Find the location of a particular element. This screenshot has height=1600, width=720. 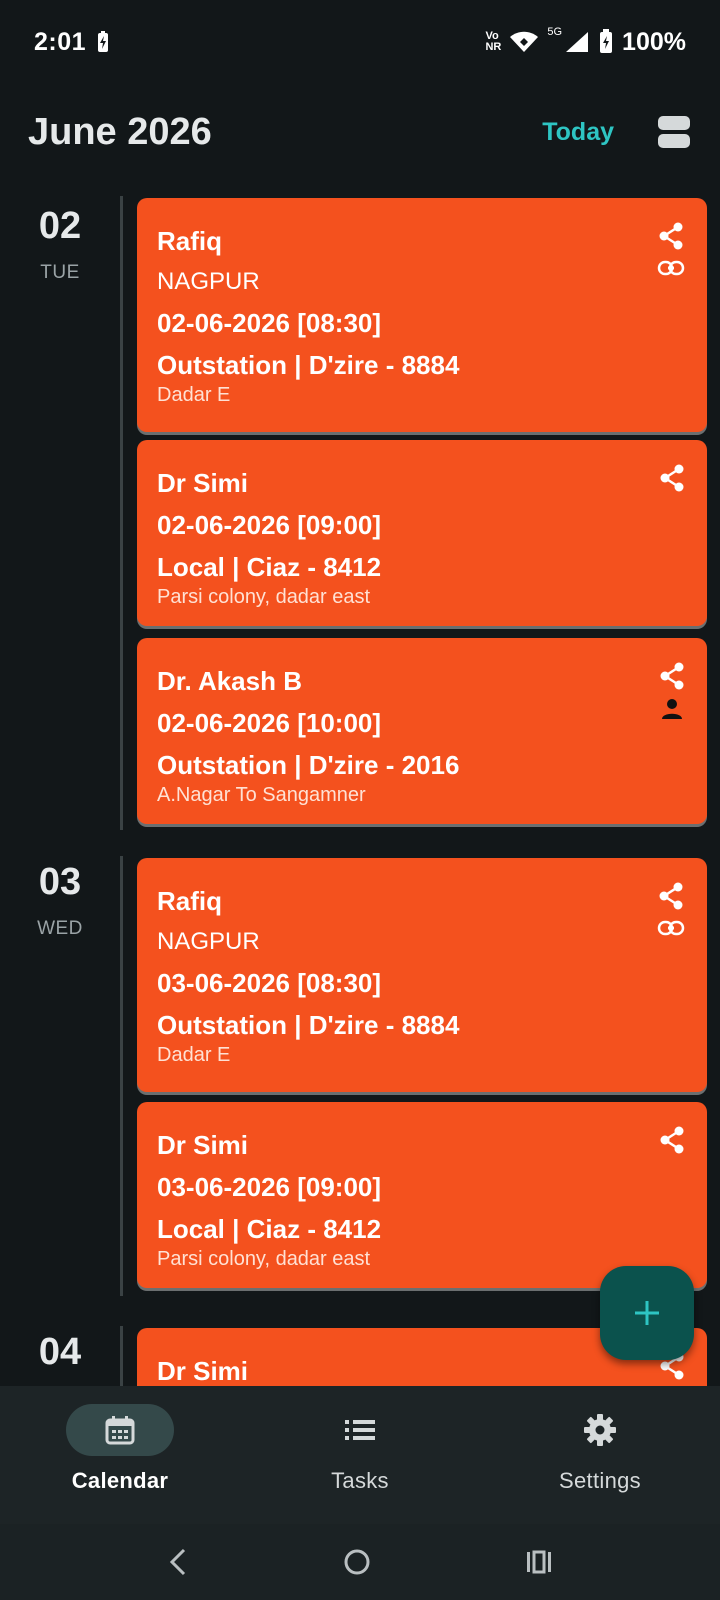

bottom-navigation: Calendar Tasks Settings is located at coordinates (360, 1455).